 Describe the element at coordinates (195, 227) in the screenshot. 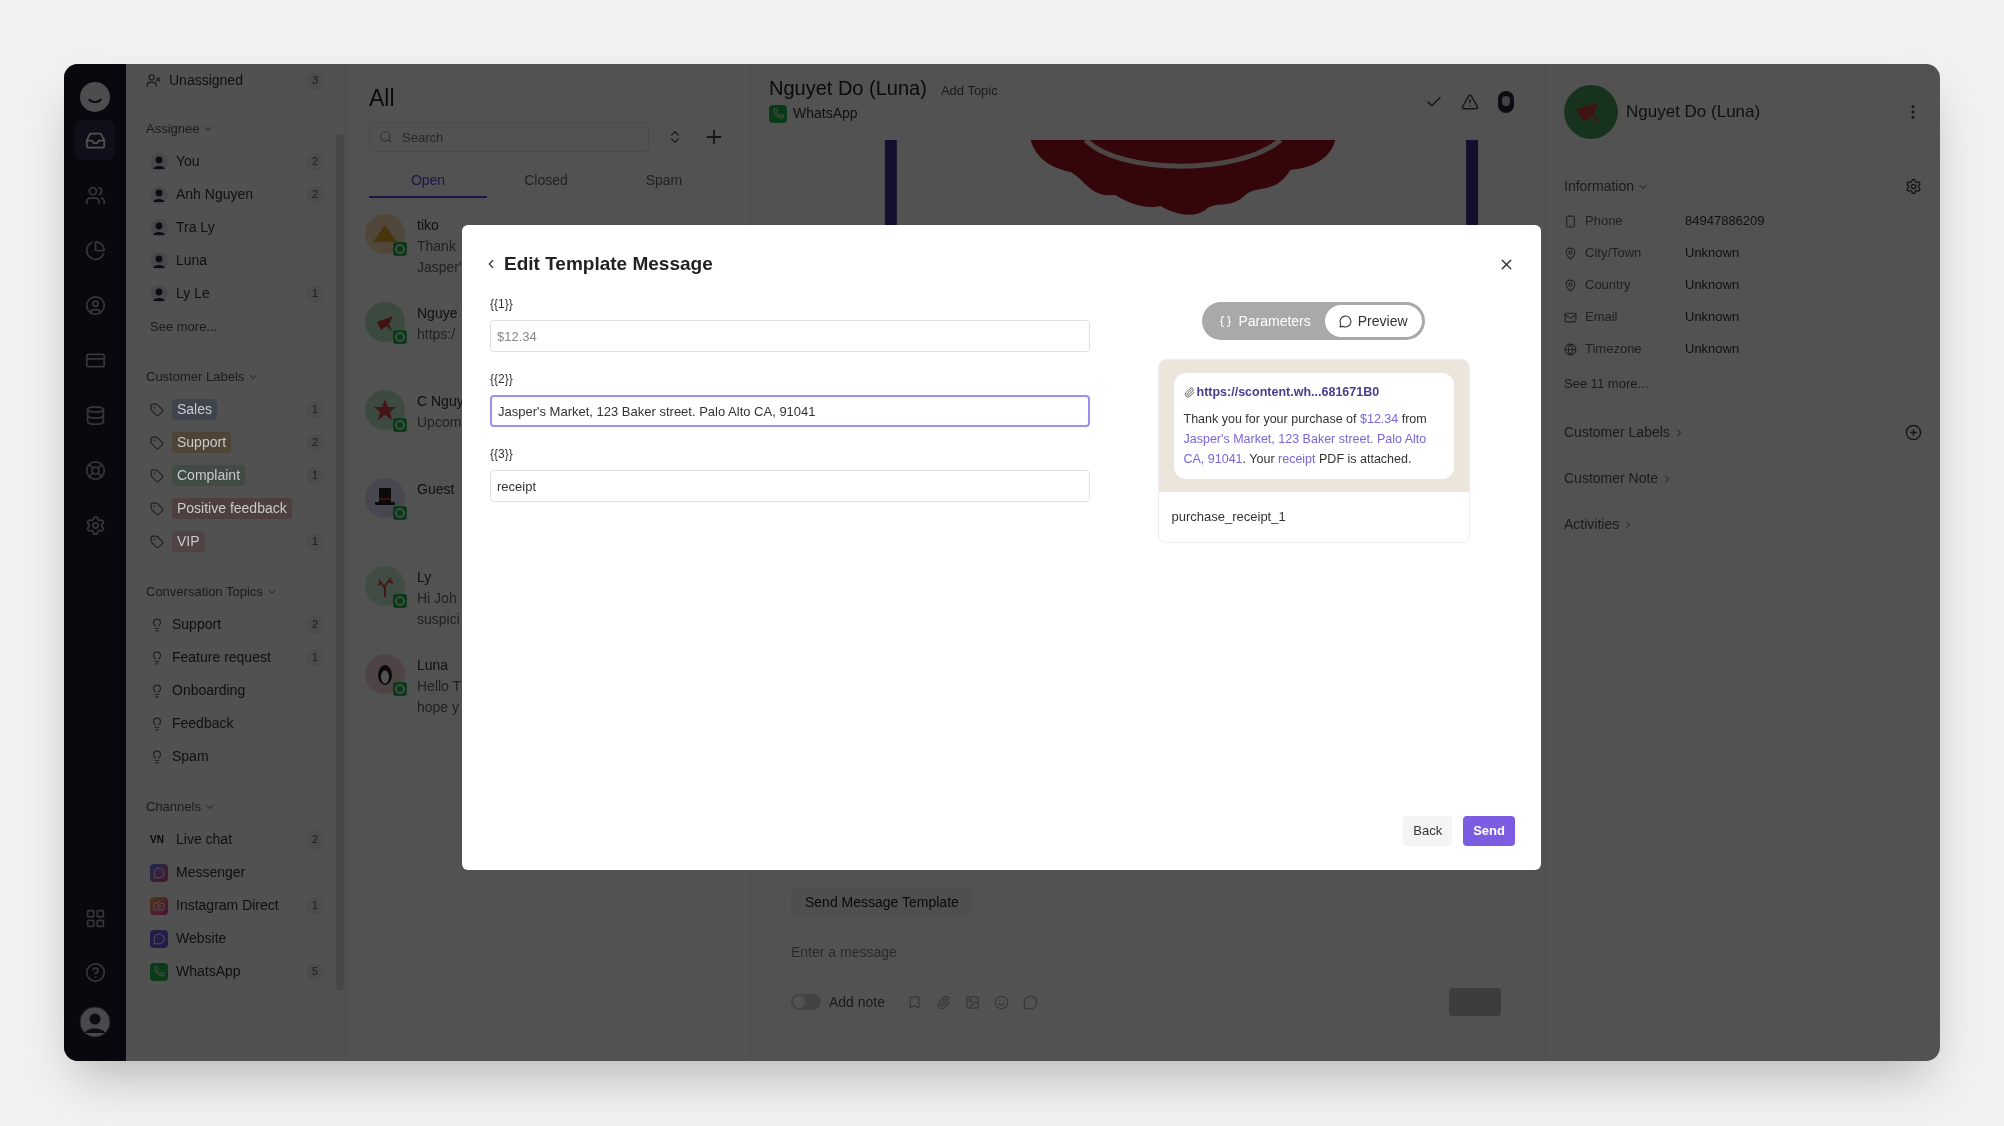

I see `item-label: Tra Ly` at that location.